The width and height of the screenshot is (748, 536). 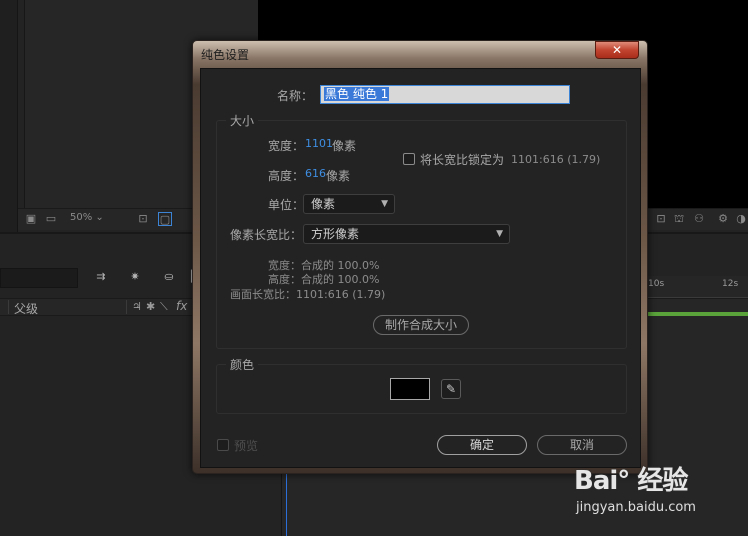 What do you see at coordinates (165, 219) in the screenshot?
I see `transparency-grid-icon: ▢` at bounding box center [165, 219].